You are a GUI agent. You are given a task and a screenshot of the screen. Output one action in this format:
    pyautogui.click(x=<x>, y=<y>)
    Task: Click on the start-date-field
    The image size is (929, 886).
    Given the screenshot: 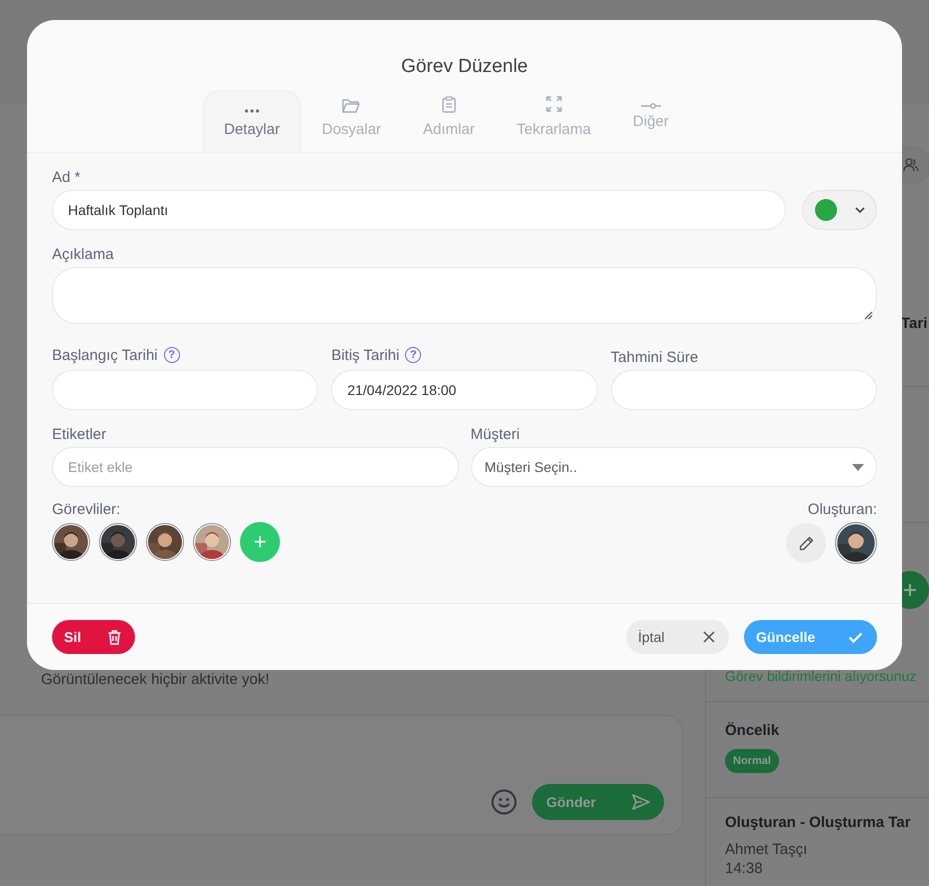 What is the action you would take?
    pyautogui.click(x=185, y=390)
    